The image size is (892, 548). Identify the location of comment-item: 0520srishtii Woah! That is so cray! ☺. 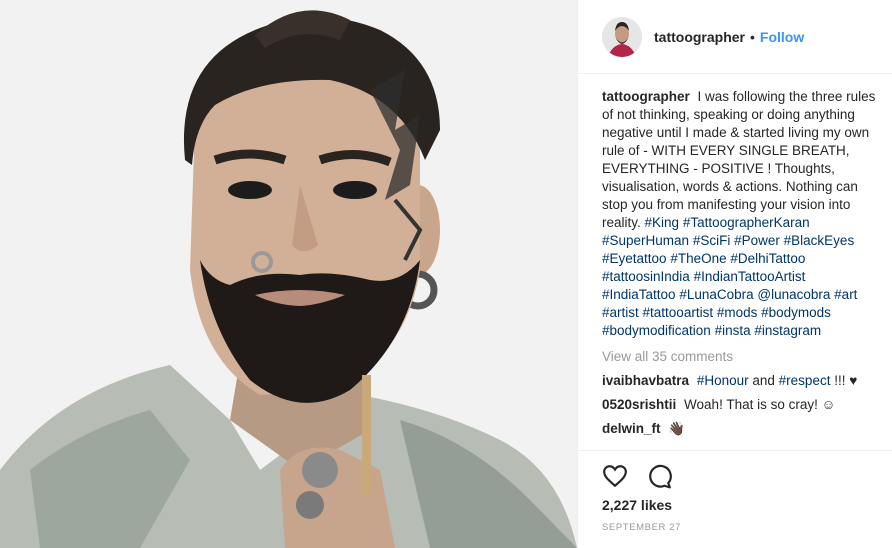
(741, 405).